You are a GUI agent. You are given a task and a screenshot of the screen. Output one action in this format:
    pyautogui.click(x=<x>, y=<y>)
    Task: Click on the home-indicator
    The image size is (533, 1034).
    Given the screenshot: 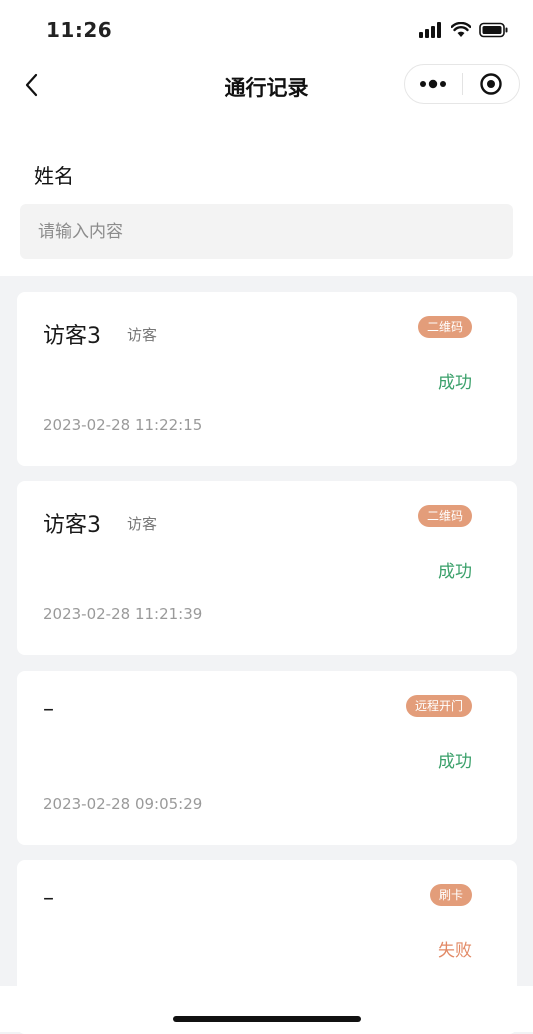 What is the action you would take?
    pyautogui.click(x=267, y=1019)
    